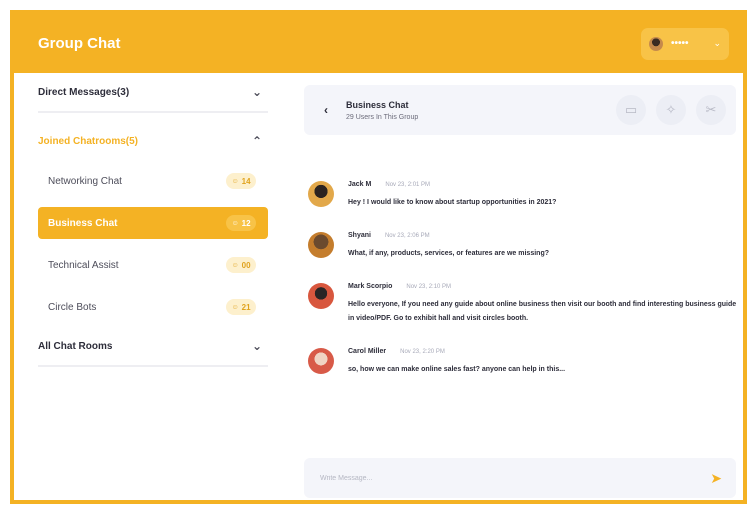 This screenshot has width=756, height=508. What do you see at coordinates (246, 223) in the screenshot?
I see `unread-count: 12` at bounding box center [246, 223].